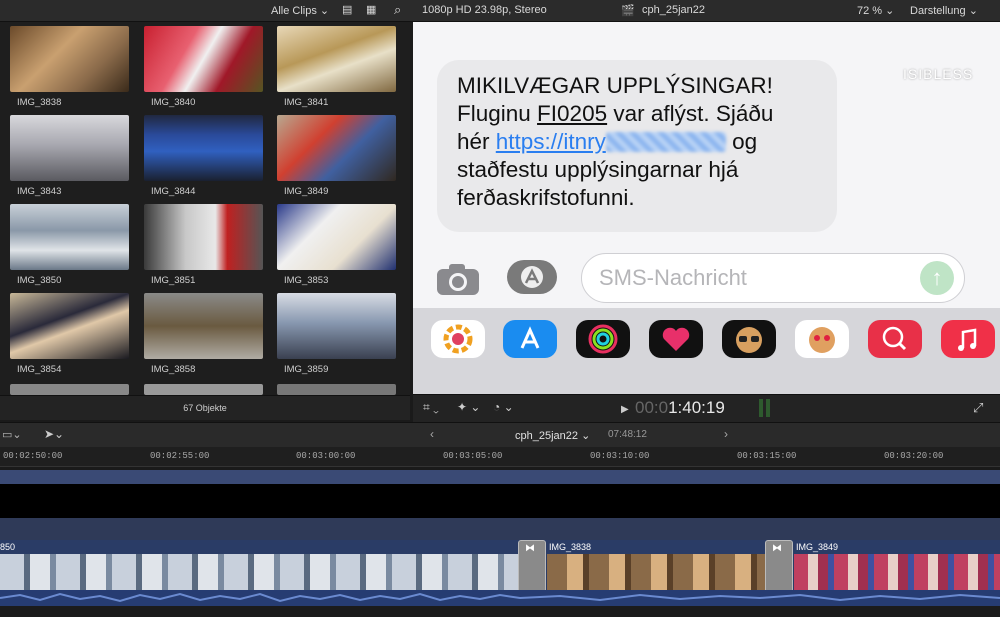 Image resolution: width=1000 pixels, height=617 pixels. What do you see at coordinates (726, 434) in the screenshot?
I see `forward-arrow-icon: ›` at bounding box center [726, 434].